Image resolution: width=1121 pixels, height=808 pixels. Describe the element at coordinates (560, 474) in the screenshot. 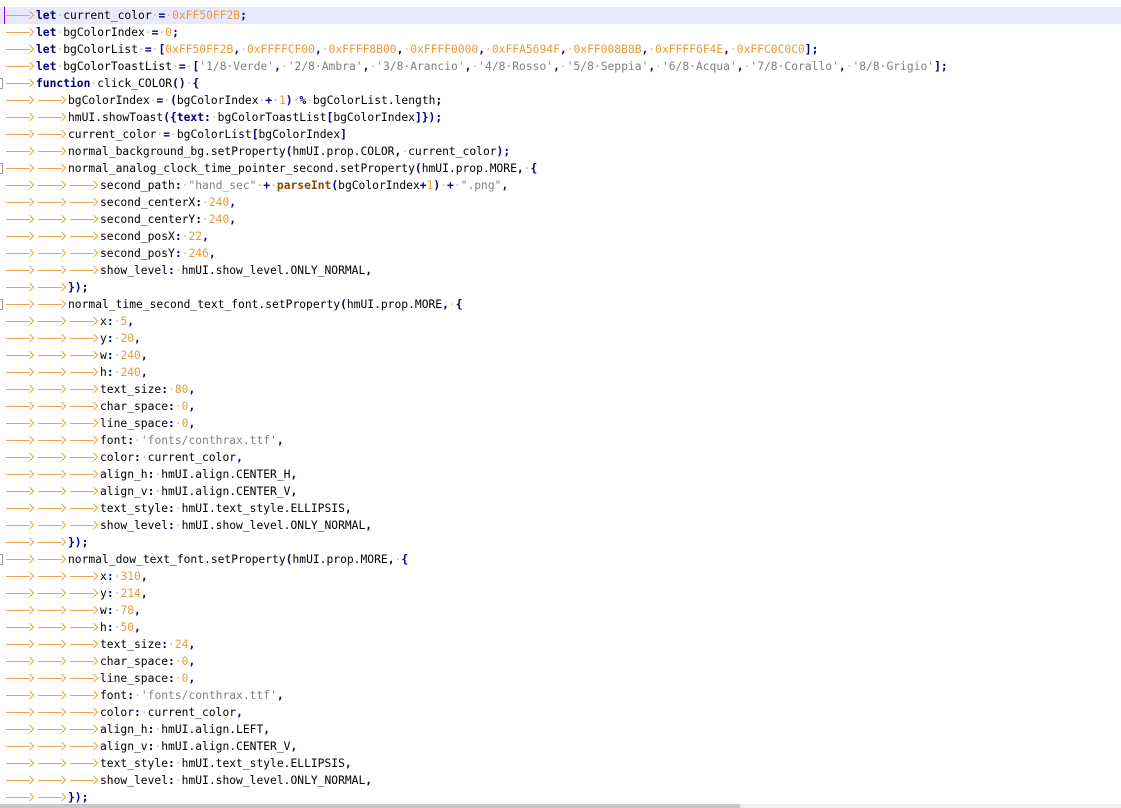

I see `code-line: align_h:·hmUI.align.CENTER_H,` at that location.